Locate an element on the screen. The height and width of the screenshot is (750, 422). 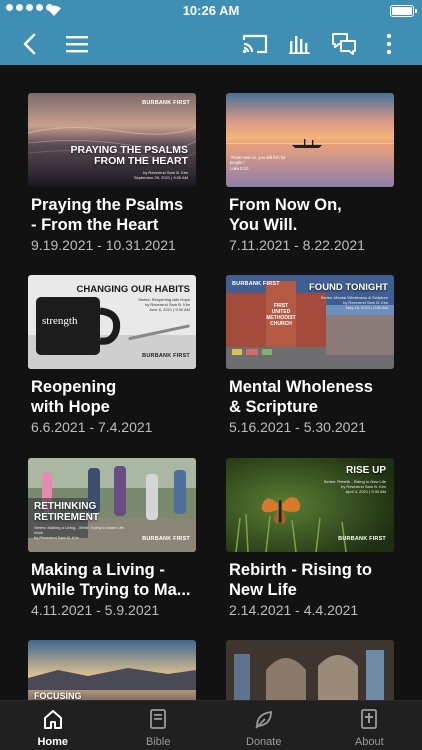
more-options-button is located at coordinates (389, 44).